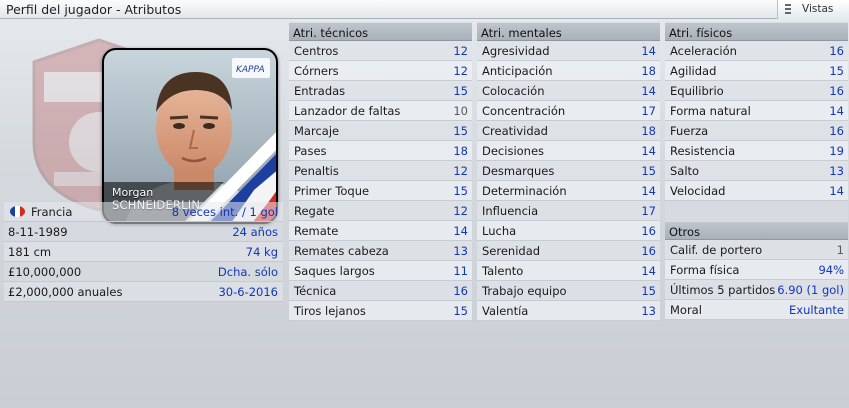 The image size is (849, 408). What do you see at coordinates (380, 251) in the screenshot?
I see `technical-attribute-row: Remates cabeza 13` at bounding box center [380, 251].